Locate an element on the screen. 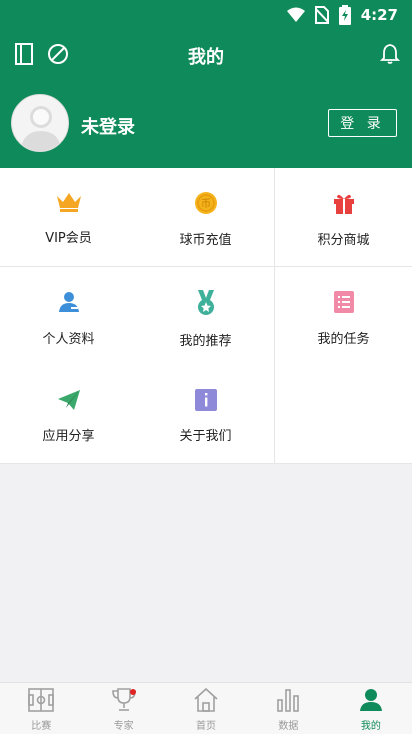  login-button: 登 录 is located at coordinates (362, 123).